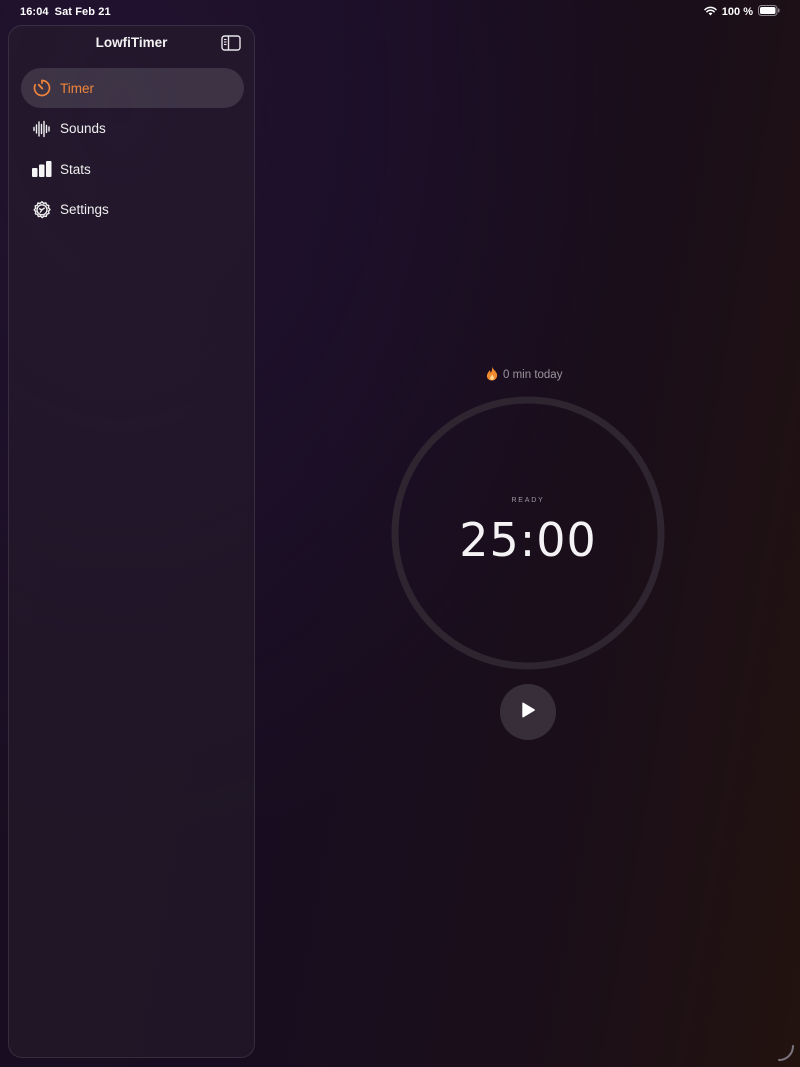 Image resolution: width=800 pixels, height=1067 pixels. I want to click on battery-text: 100 %, so click(737, 12).